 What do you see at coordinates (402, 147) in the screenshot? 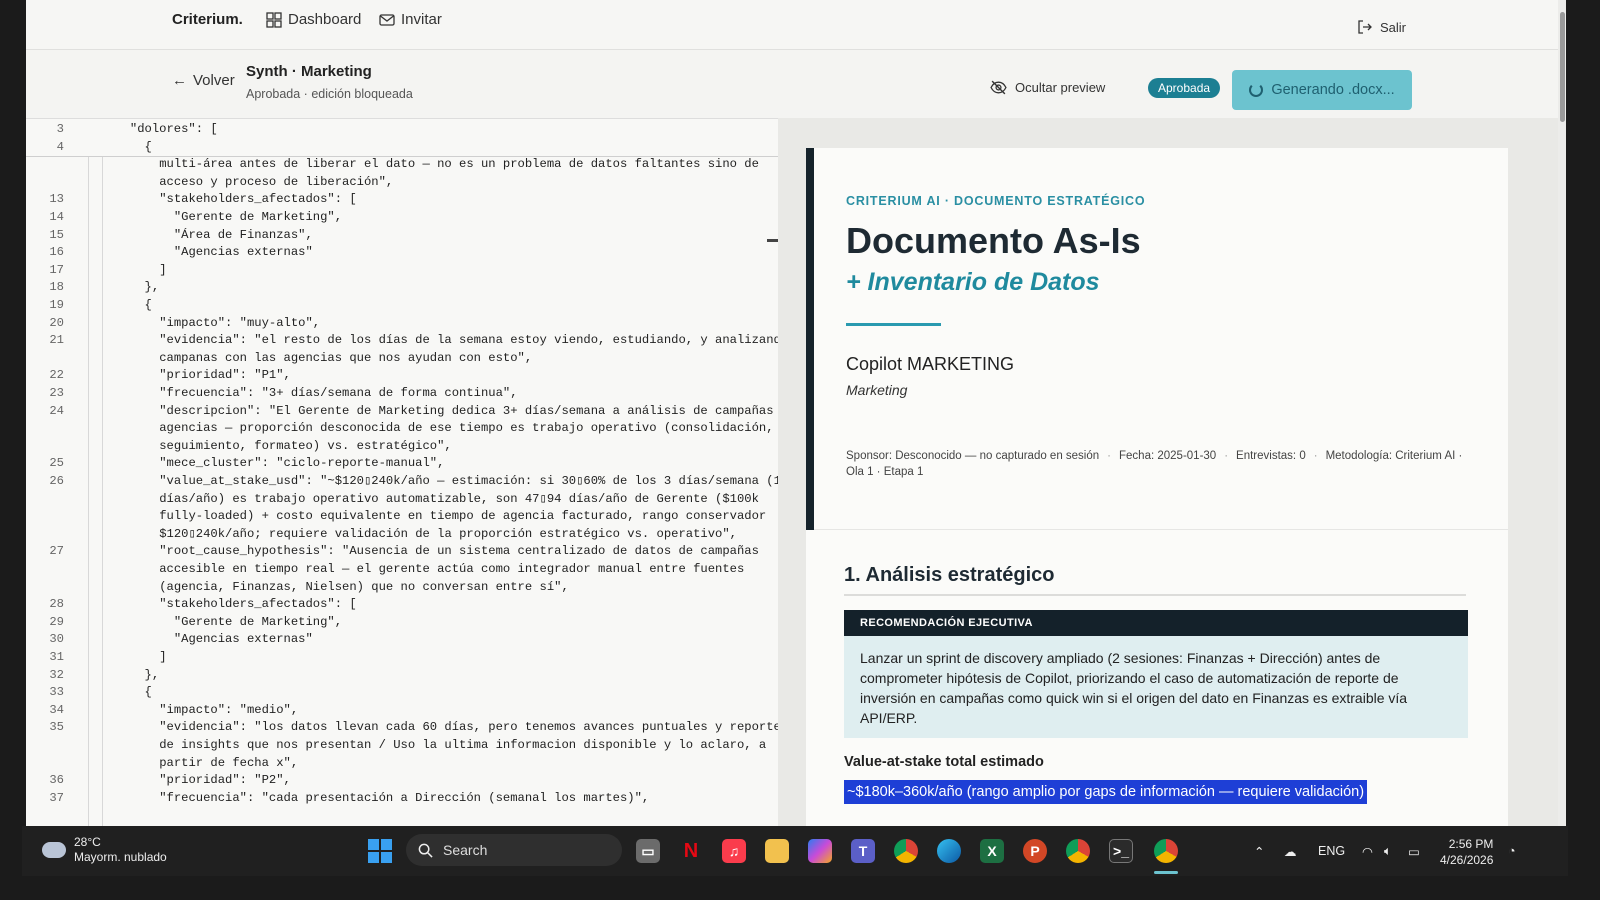
I see `code-line: 4{` at bounding box center [402, 147].